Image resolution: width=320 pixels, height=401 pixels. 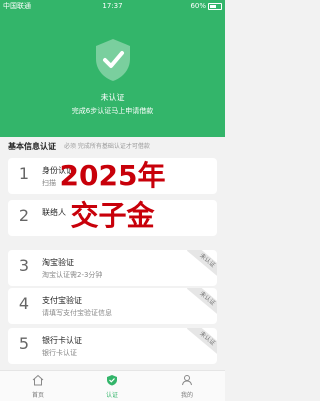 I want to click on item-title: 支付宝验证, so click(x=62, y=300).